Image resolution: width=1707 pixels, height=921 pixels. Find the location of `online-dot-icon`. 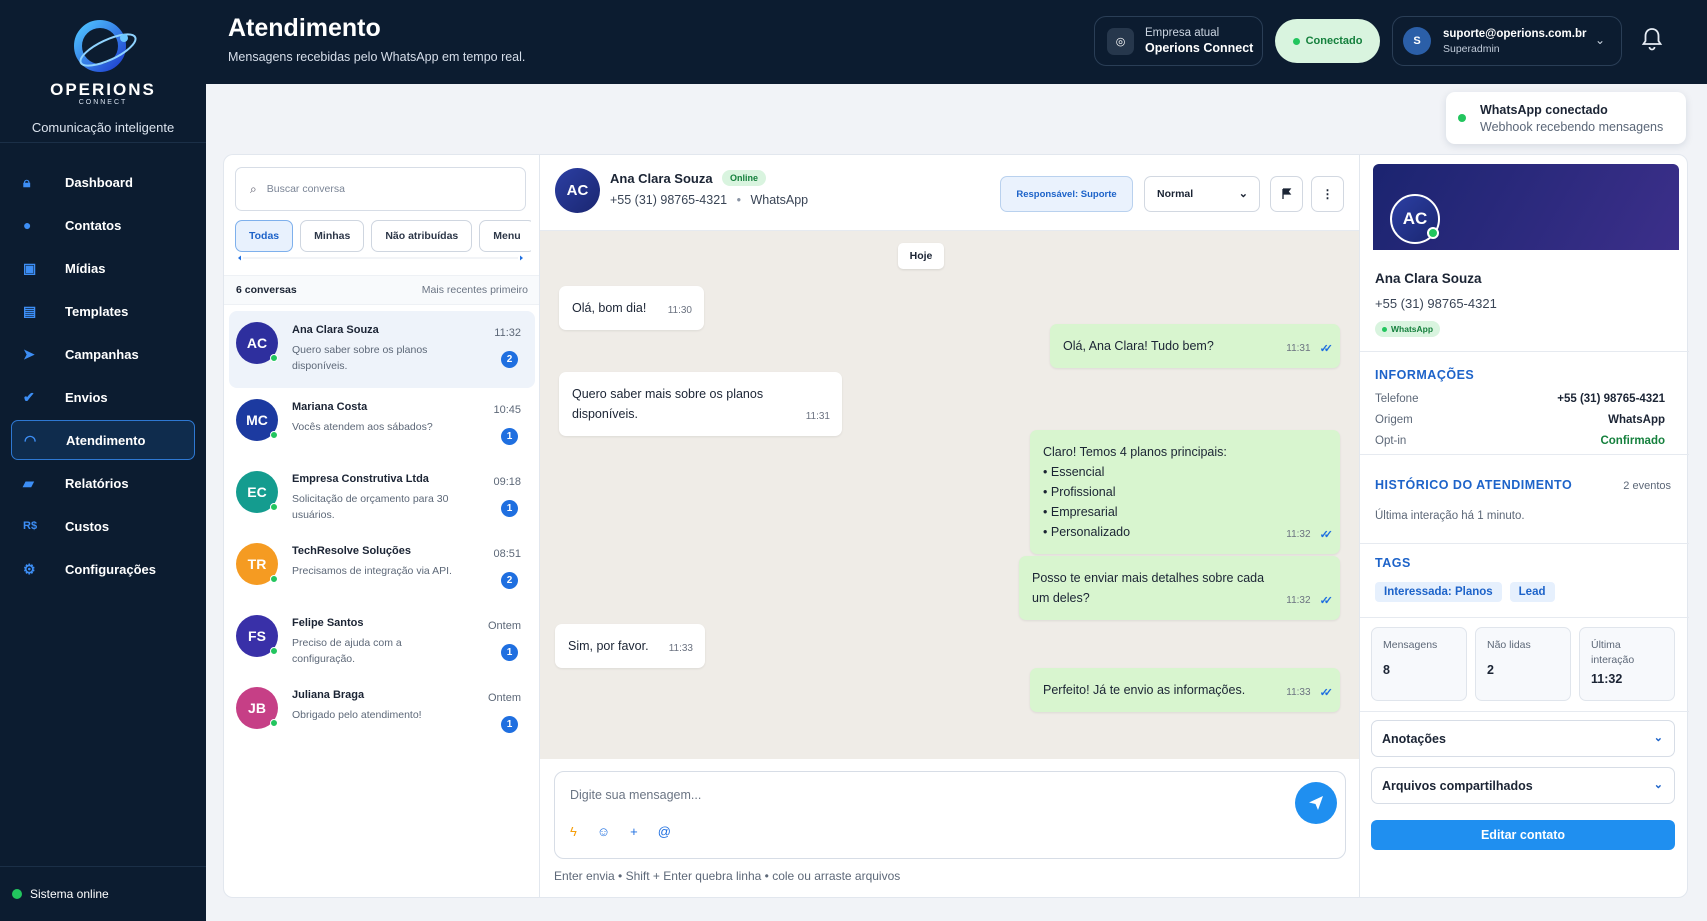

online-dot-icon is located at coordinates (274, 358).